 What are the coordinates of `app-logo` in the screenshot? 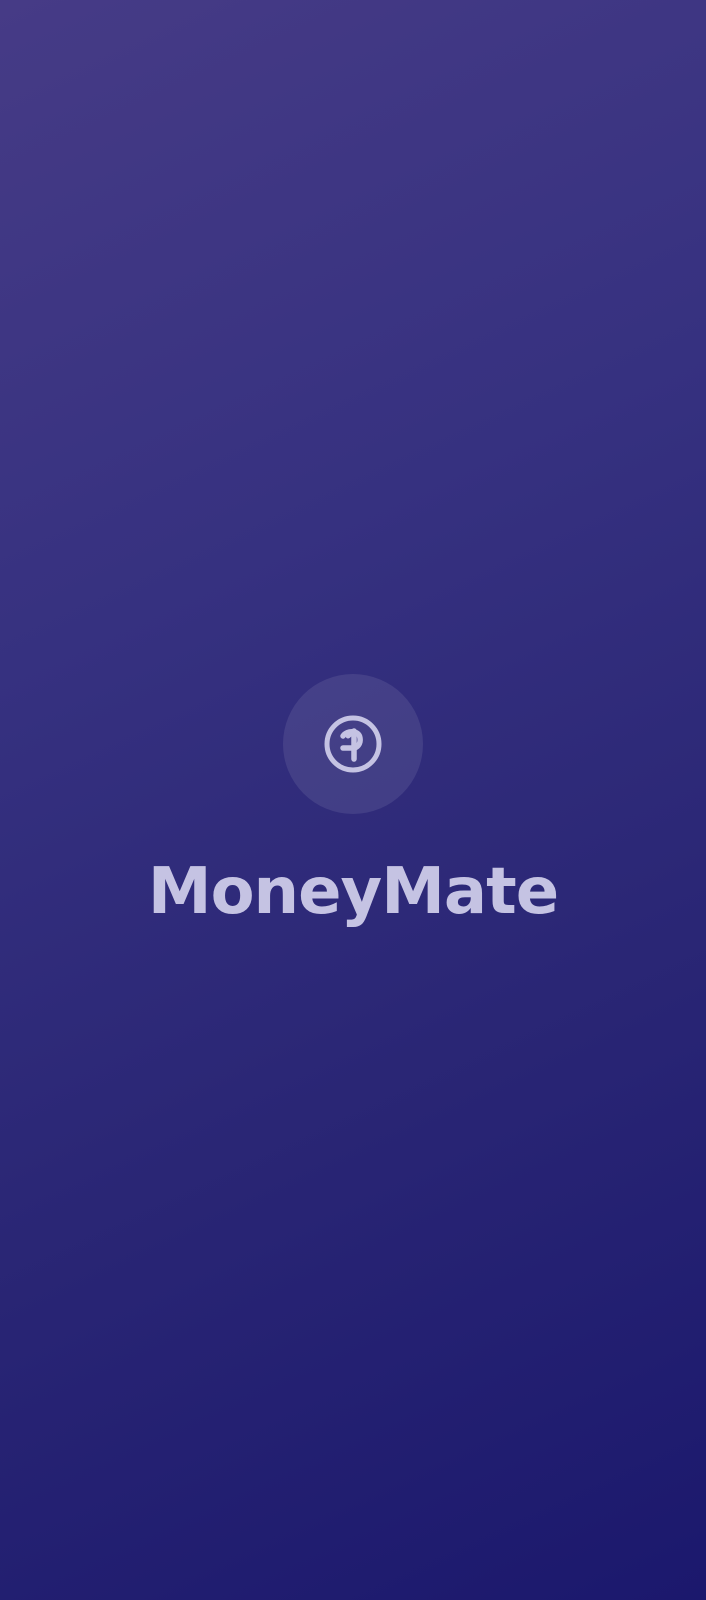 It's located at (353, 744).